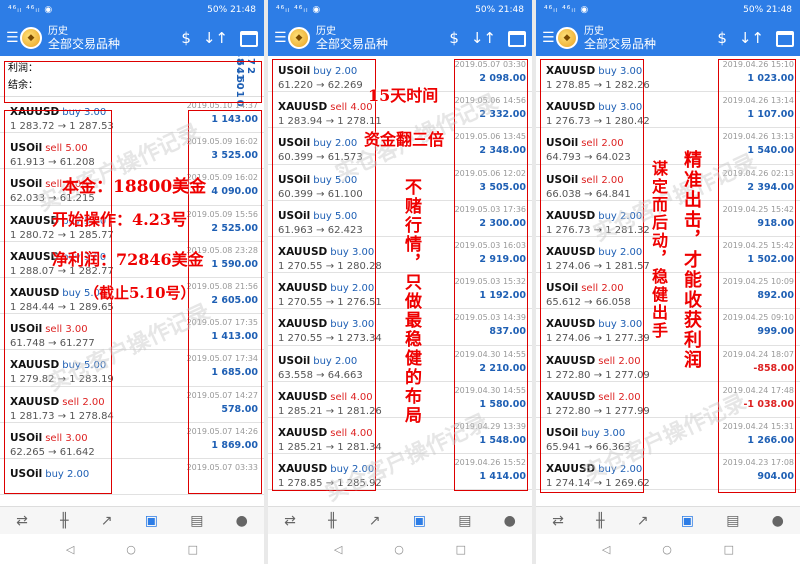  I want to click on trade-profit: 2 919.00, so click(502, 259).